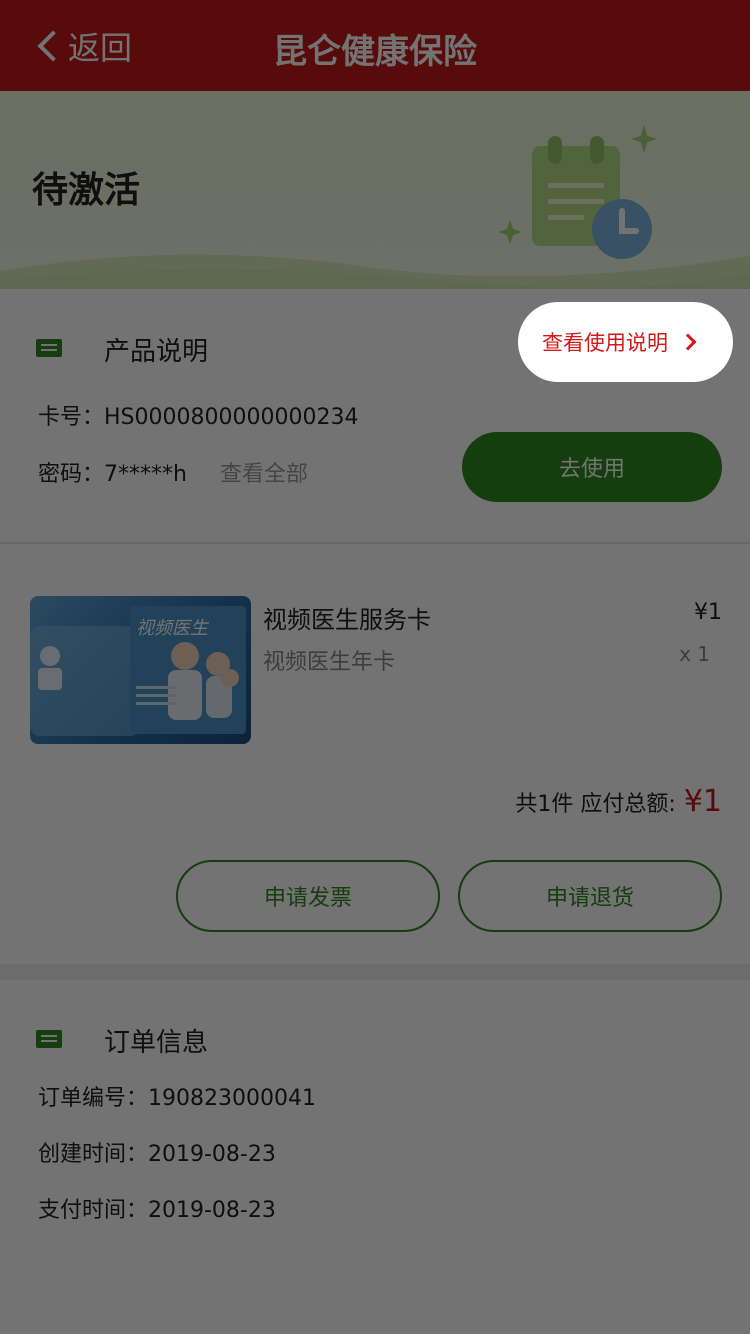  I want to click on product-price: ¥1, so click(708, 612).